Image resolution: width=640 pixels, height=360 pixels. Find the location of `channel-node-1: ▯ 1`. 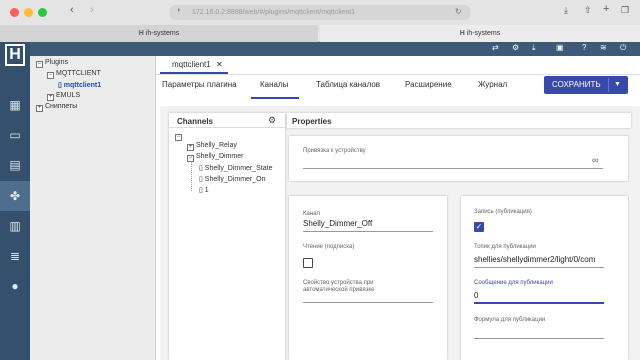

channel-node-1: ▯ 1 is located at coordinates (204, 190).